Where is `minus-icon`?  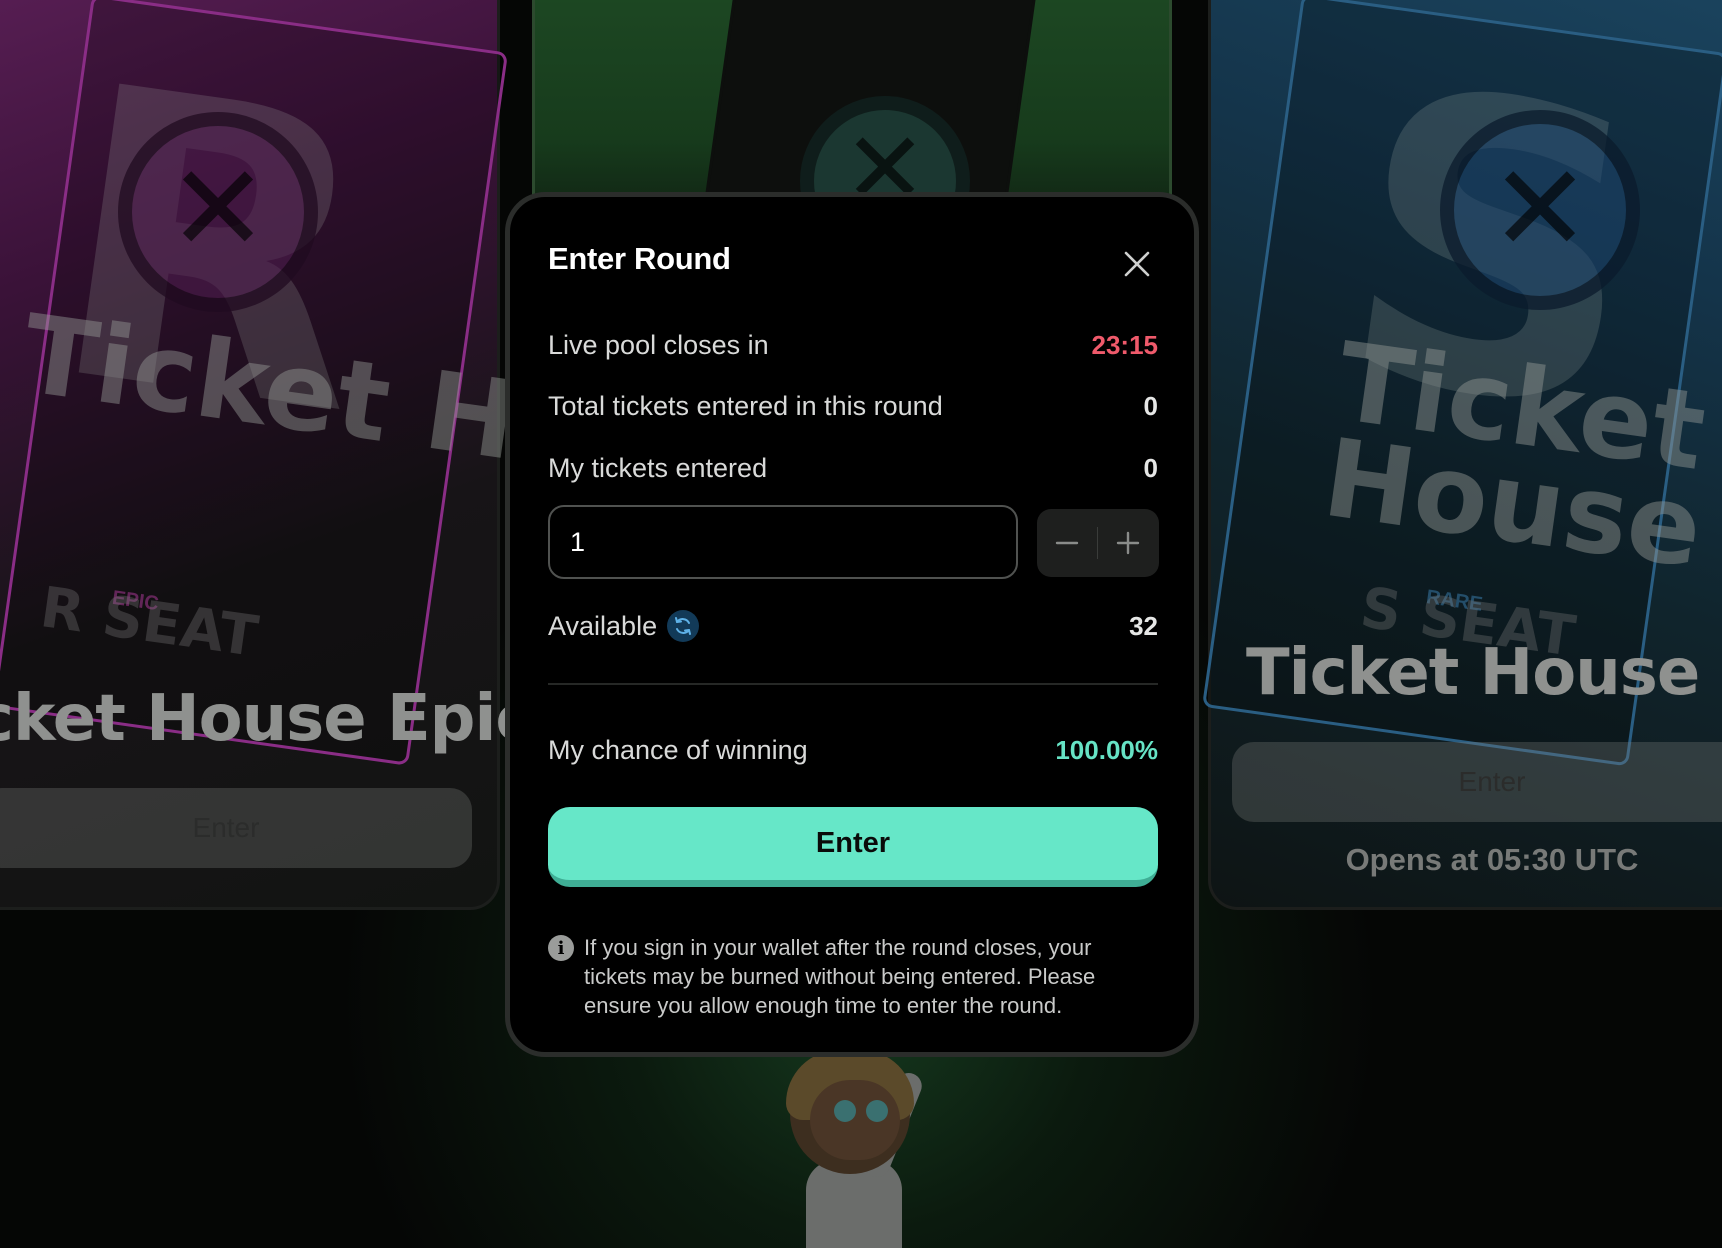
minus-icon is located at coordinates (1067, 543).